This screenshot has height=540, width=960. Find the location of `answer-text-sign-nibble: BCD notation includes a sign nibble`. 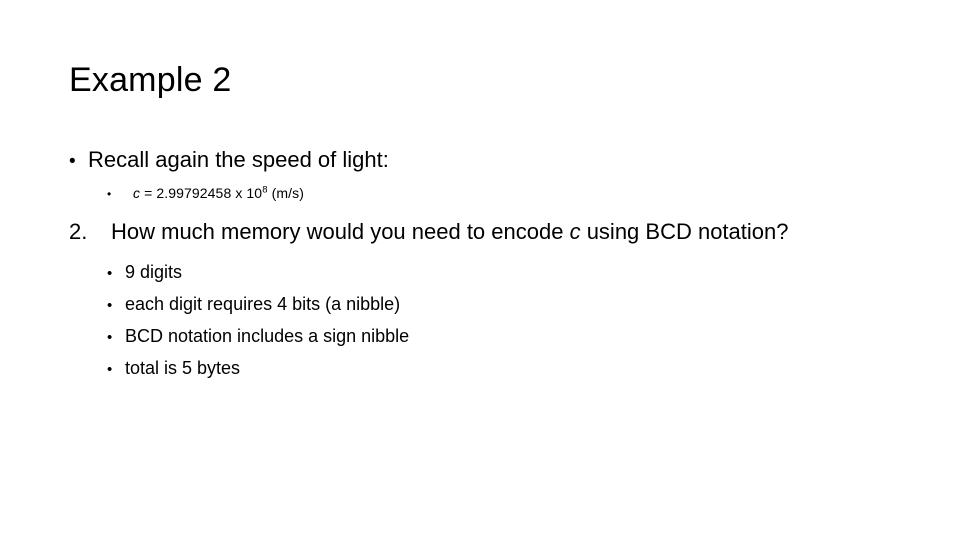

answer-text-sign-nibble: BCD notation includes a sign nibble is located at coordinates (267, 336).